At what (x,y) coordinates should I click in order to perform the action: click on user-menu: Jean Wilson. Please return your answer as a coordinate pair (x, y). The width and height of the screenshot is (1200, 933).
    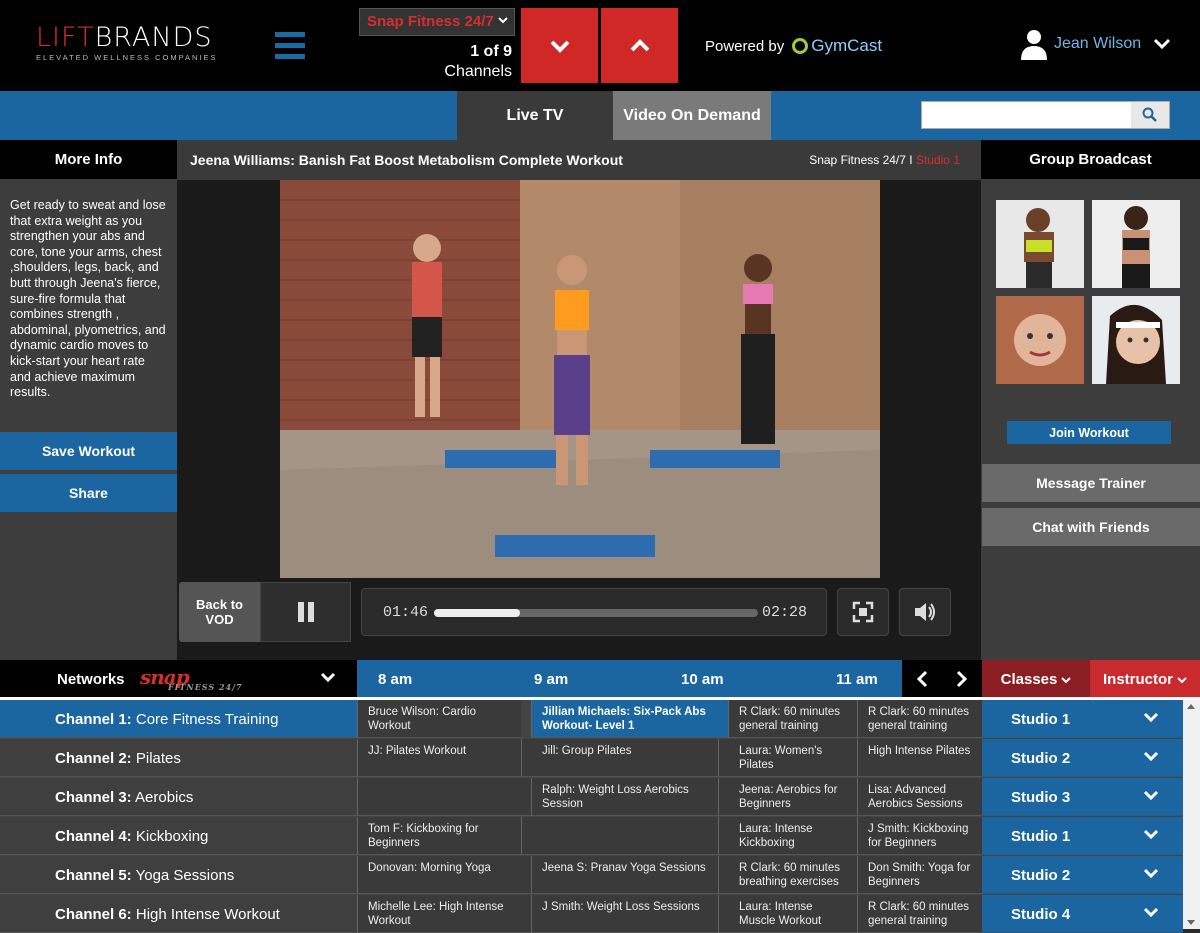
    Looking at the image, I should click on (1095, 44).